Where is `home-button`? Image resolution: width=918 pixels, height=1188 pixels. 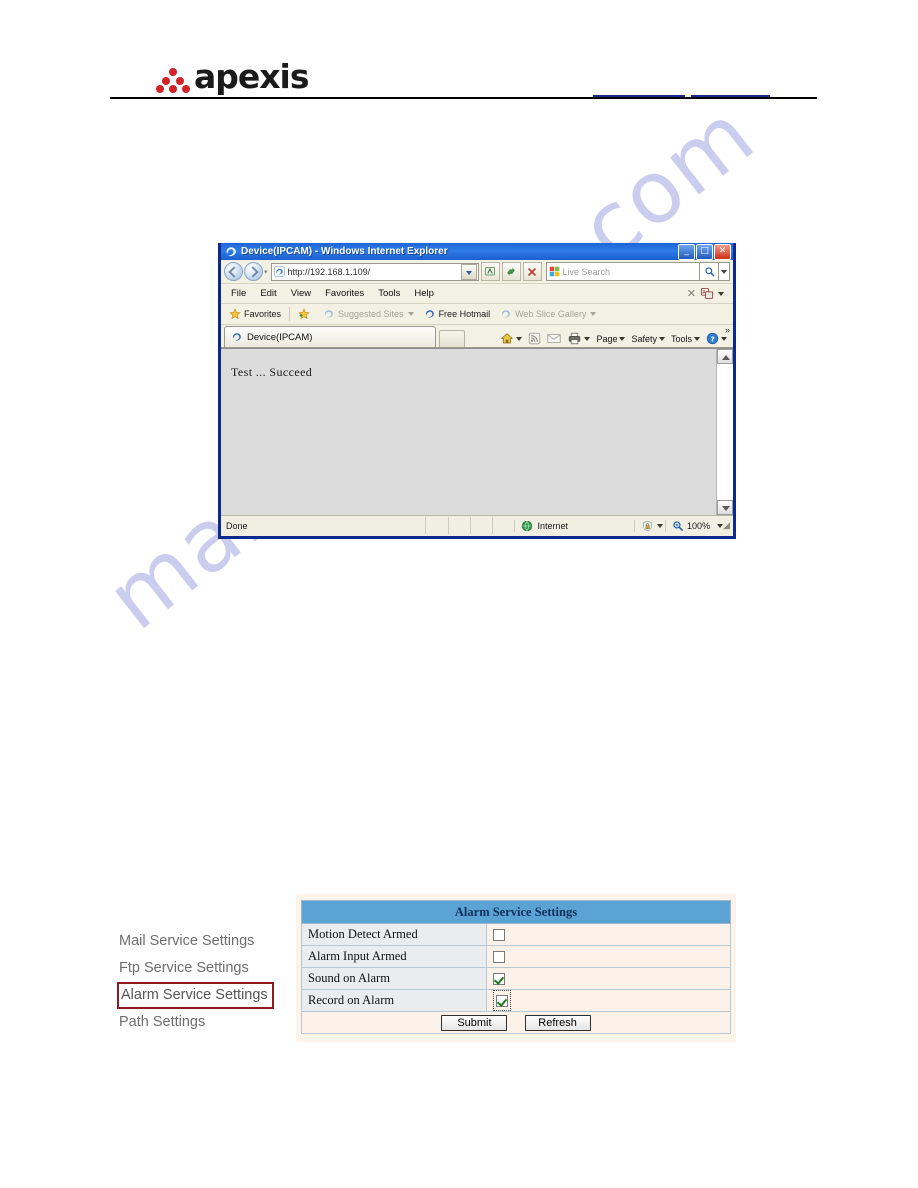 home-button is located at coordinates (511, 338).